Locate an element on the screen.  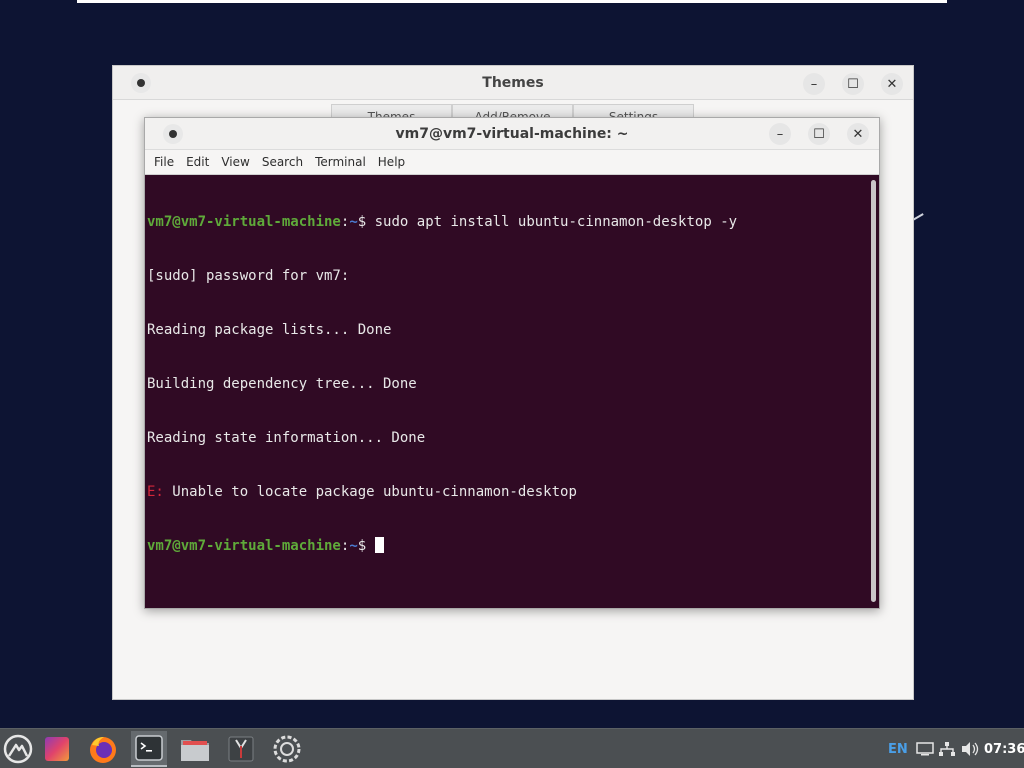
themes-title: Themes is located at coordinates (513, 82).